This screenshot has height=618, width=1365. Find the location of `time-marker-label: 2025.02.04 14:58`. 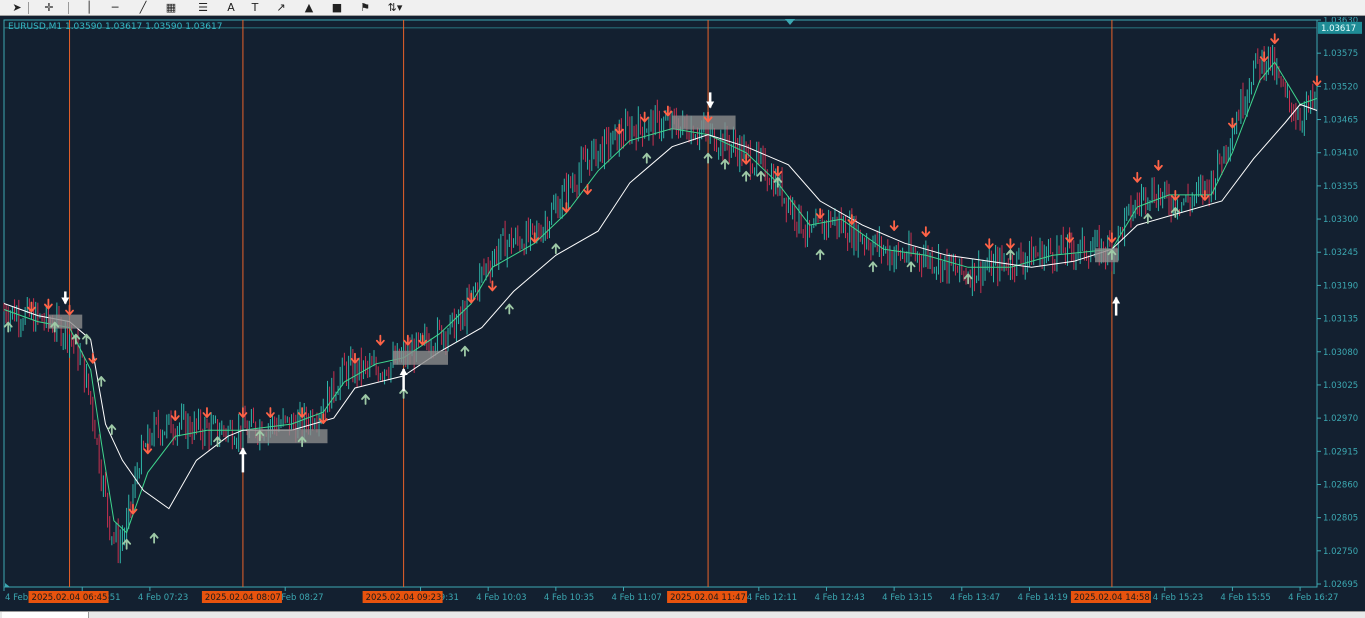

time-marker-label: 2025.02.04 14:58 is located at coordinates (1112, 598).